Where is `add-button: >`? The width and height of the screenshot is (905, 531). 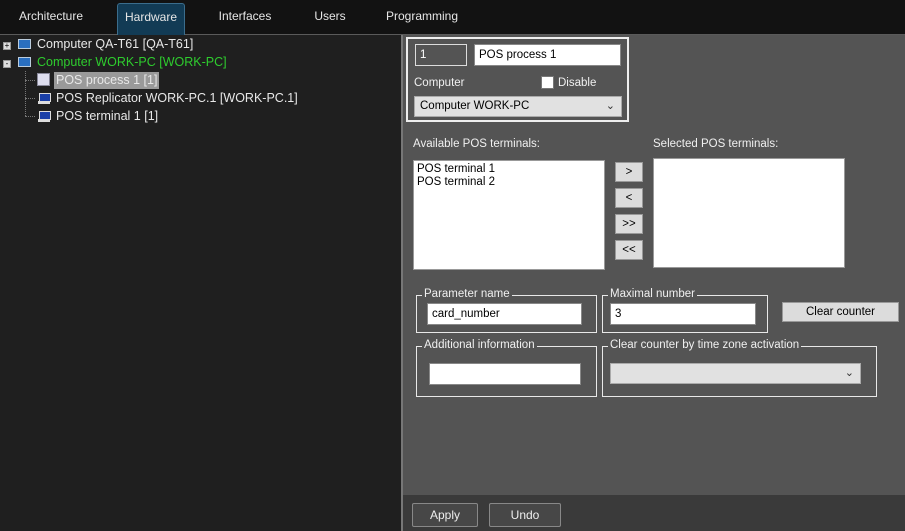
add-button: > is located at coordinates (629, 172).